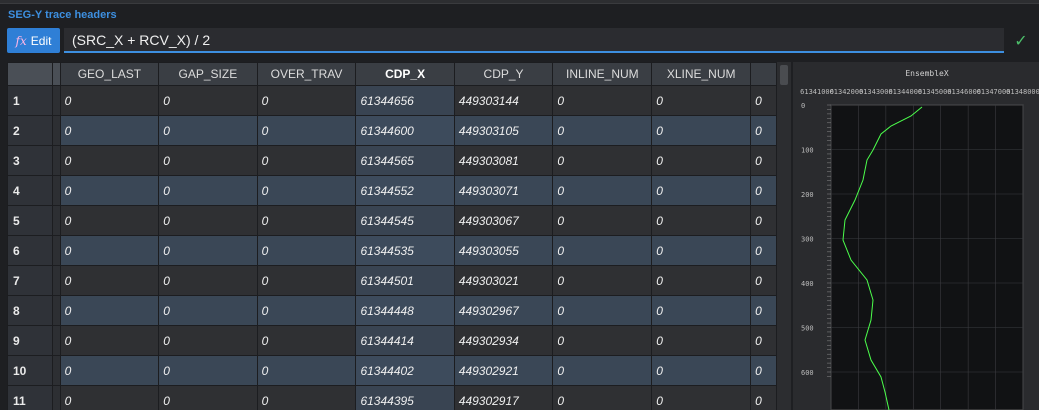  I want to click on table-row: 7 0 0 0 61344501 449303021 0 0 0, so click(398, 280).